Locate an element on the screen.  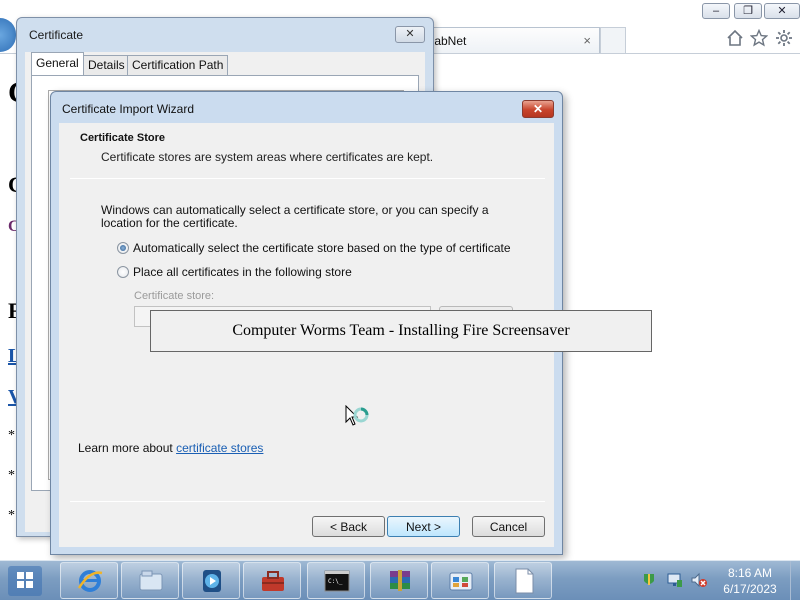
blank-document-icon is located at coordinates (524, 581).